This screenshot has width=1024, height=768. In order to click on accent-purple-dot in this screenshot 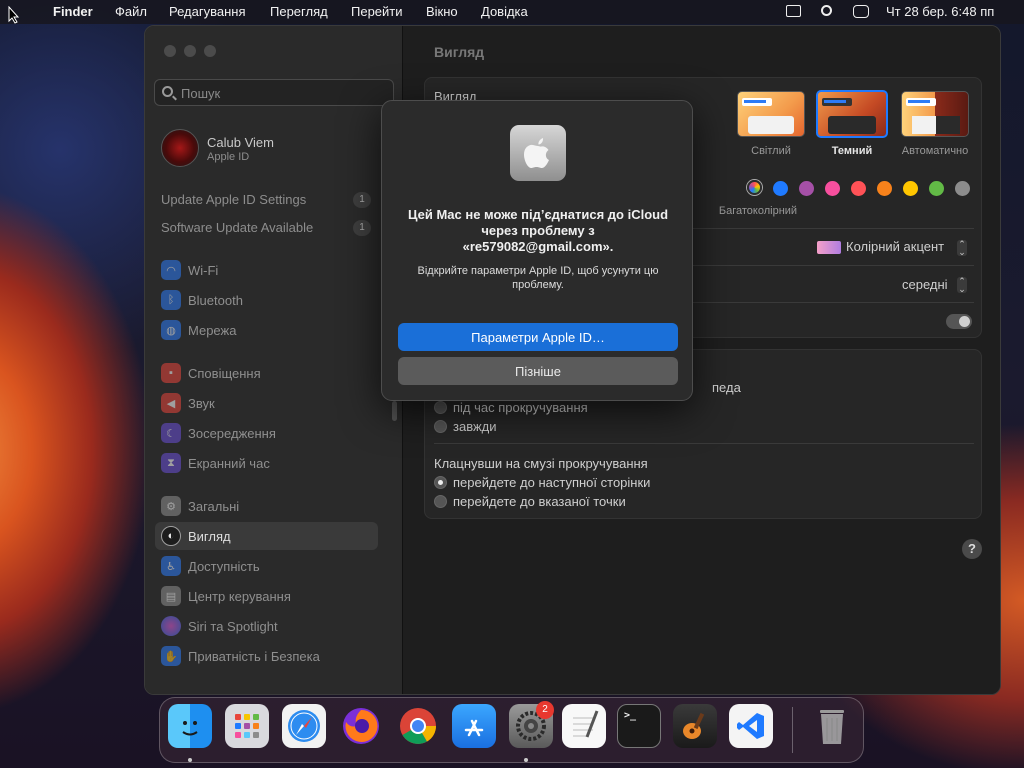, I will do `click(806, 188)`.